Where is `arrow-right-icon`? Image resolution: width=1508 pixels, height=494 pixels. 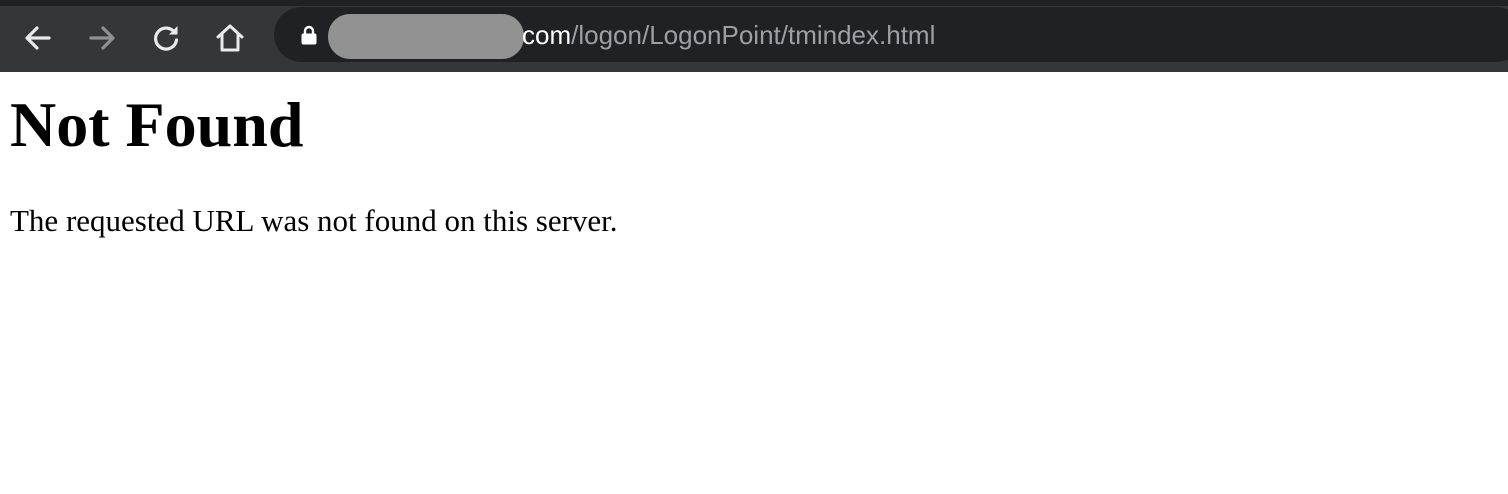
arrow-right-icon is located at coordinates (102, 38).